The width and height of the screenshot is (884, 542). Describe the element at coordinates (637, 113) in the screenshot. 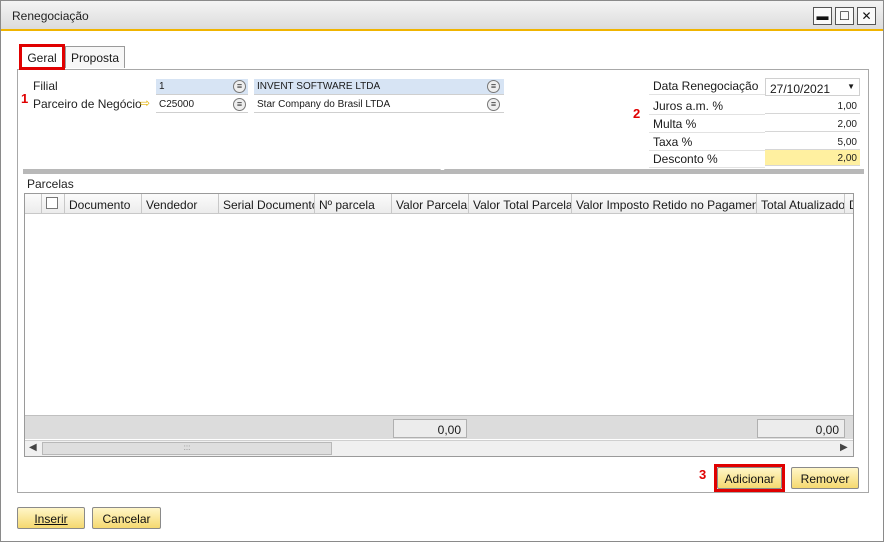

I see `annotation-2: 2` at that location.